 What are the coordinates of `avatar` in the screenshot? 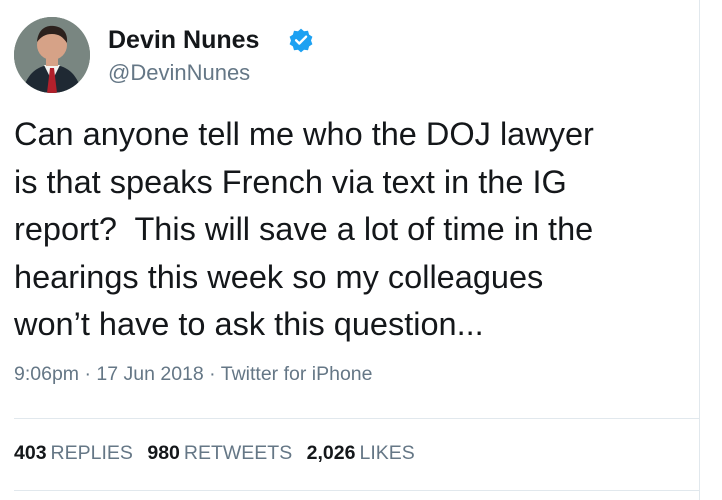 It's located at (52, 55).